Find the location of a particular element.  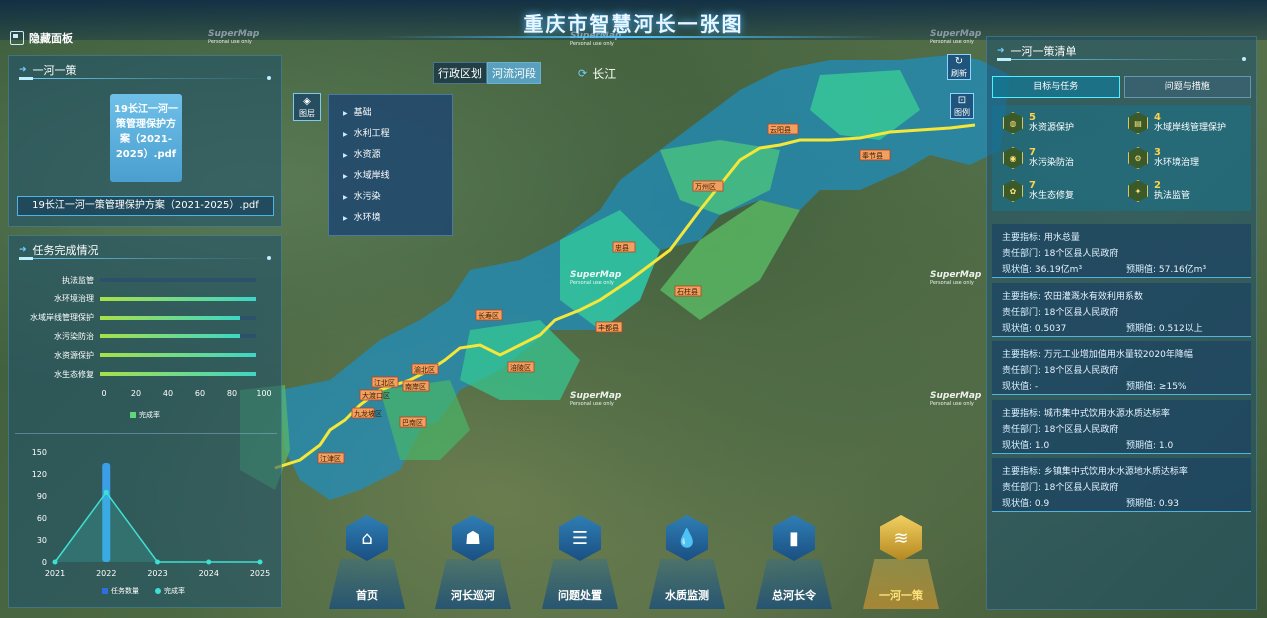

svg-text: 大渡口区 is located at coordinates (376, 395).